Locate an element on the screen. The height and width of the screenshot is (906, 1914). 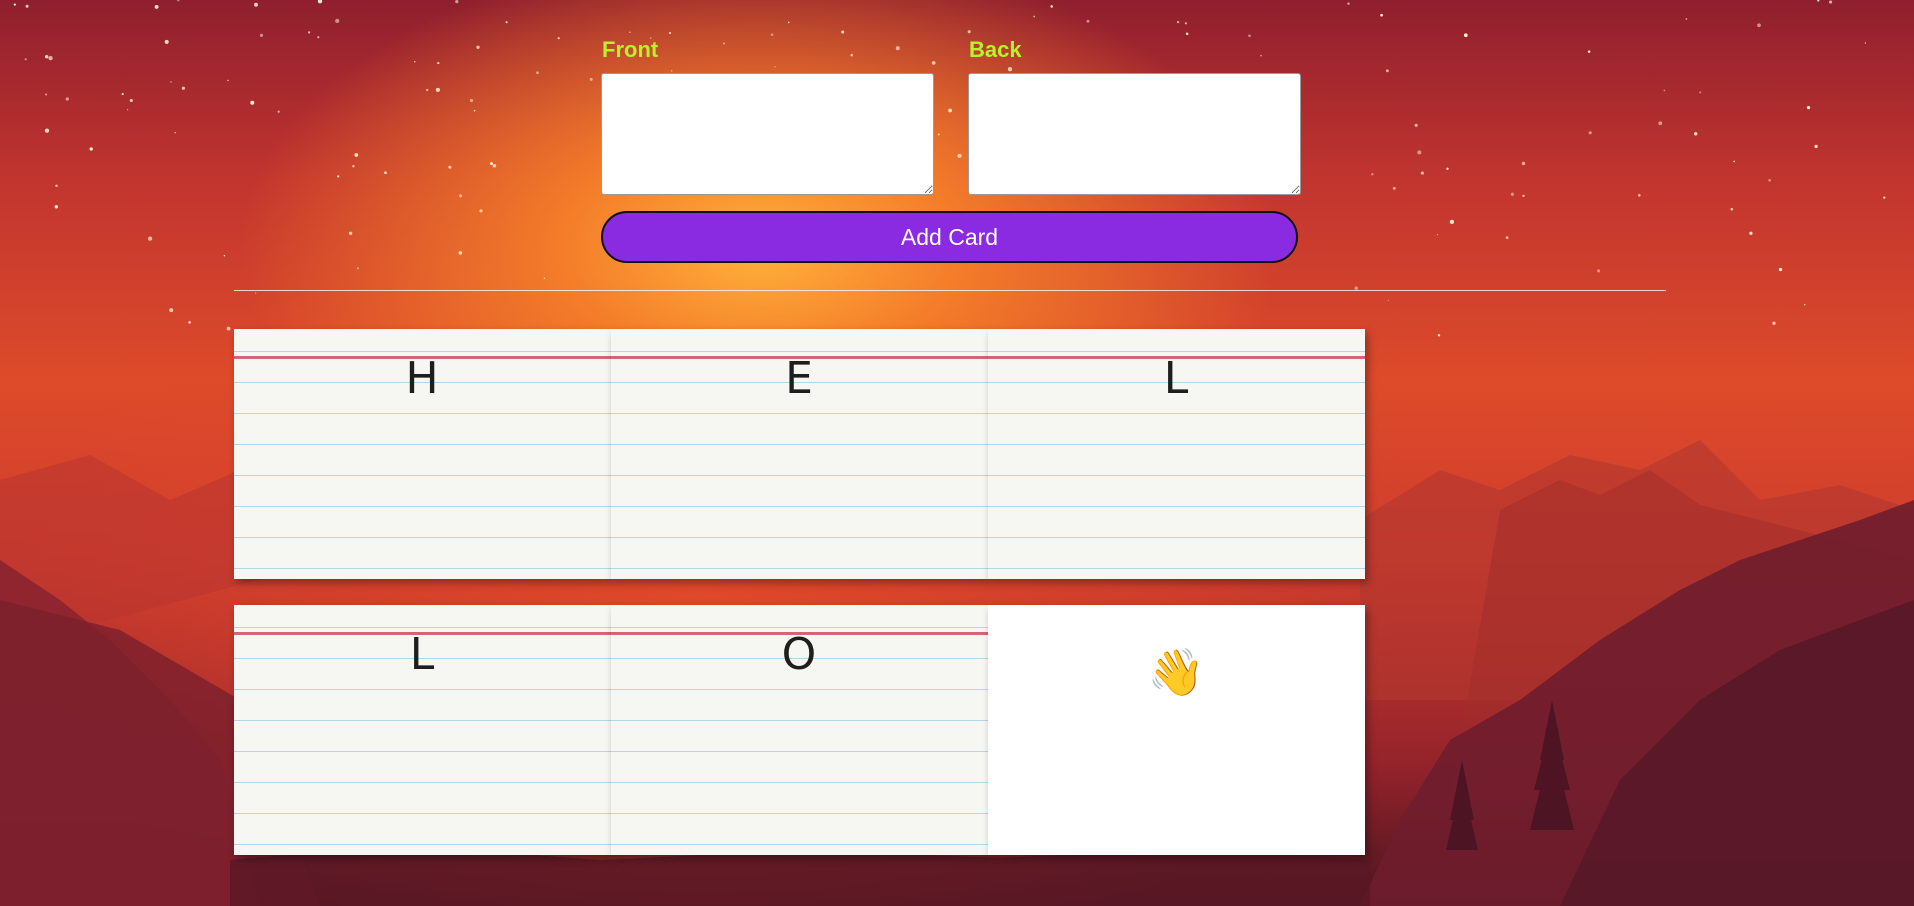
flash-card: O is located at coordinates (799, 730).